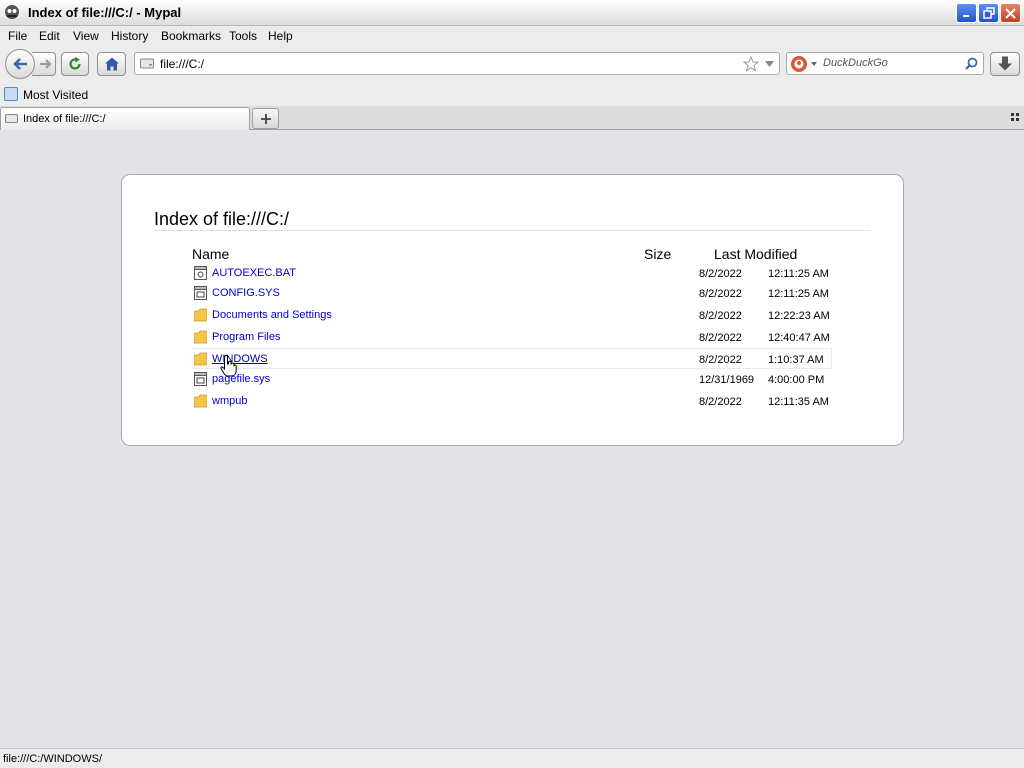 Image resolution: width=1024 pixels, height=768 pixels. Describe the element at coordinates (512, 13) in the screenshot. I see `title-bar: Index of file:///C:/ - Mypal` at that location.